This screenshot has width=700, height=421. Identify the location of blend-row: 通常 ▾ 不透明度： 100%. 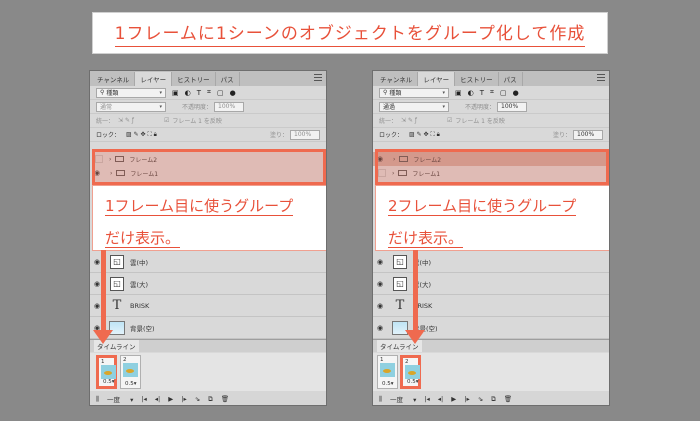
(208, 107).